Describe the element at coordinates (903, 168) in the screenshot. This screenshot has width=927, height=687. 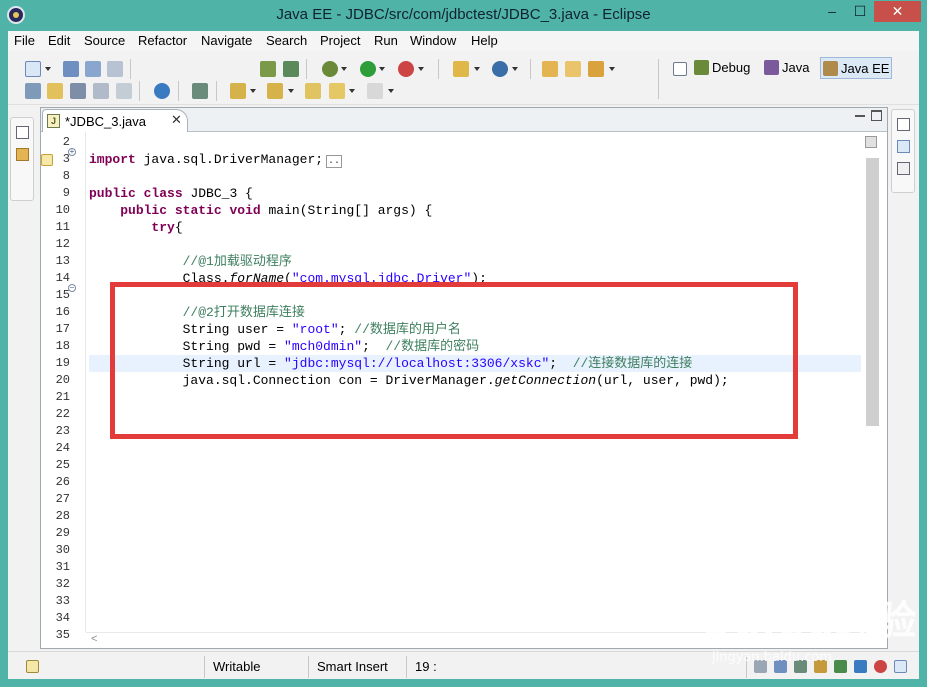
I see `task-list-icon` at that location.